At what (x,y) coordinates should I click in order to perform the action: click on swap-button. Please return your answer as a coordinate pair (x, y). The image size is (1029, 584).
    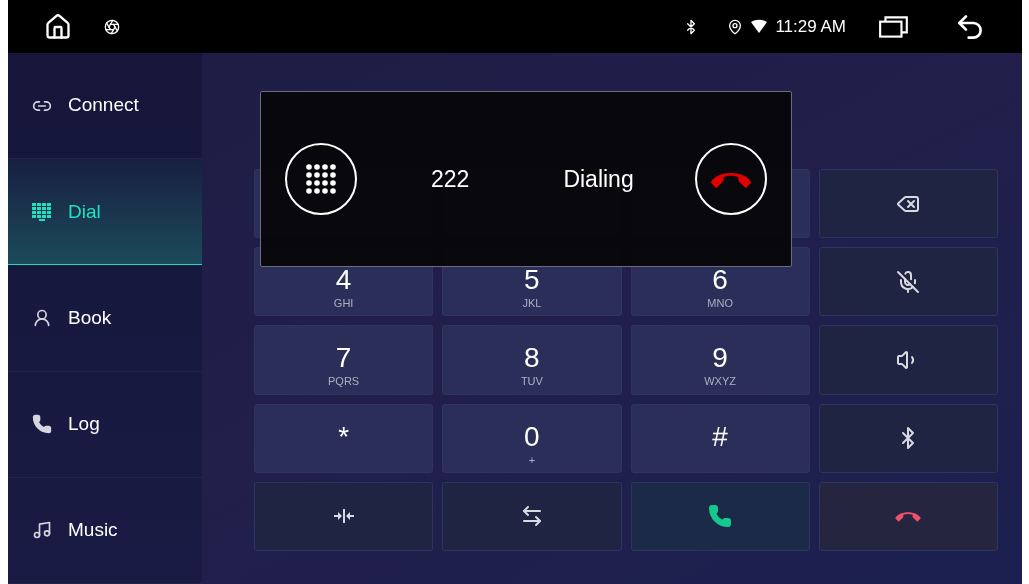
    Looking at the image, I should click on (532, 516).